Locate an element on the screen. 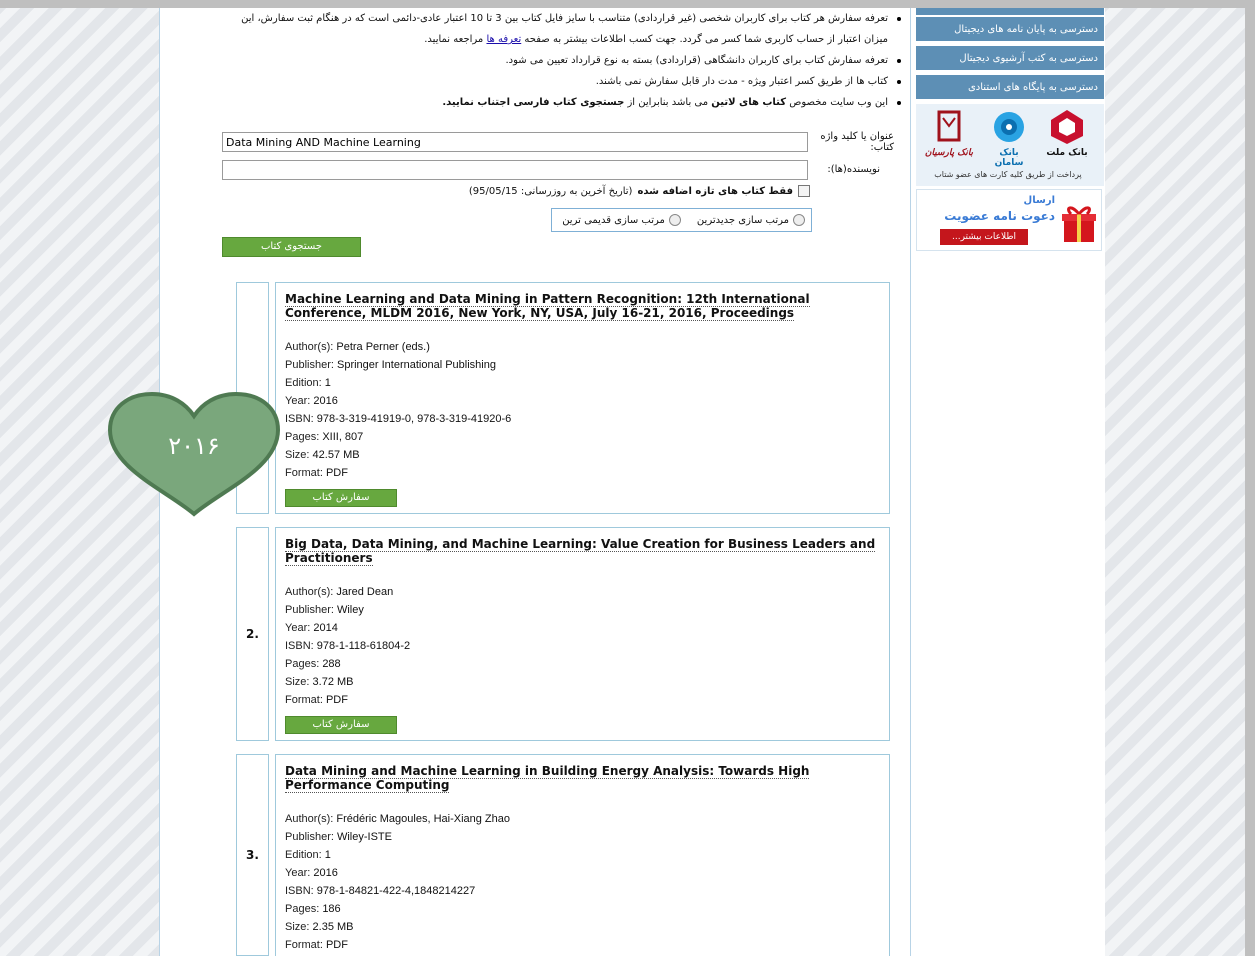 This screenshot has height=956, width=1255. sidebar-link-archive-books: دسترسی به کتب آرشیوی دیجیتال is located at coordinates (1010, 59).